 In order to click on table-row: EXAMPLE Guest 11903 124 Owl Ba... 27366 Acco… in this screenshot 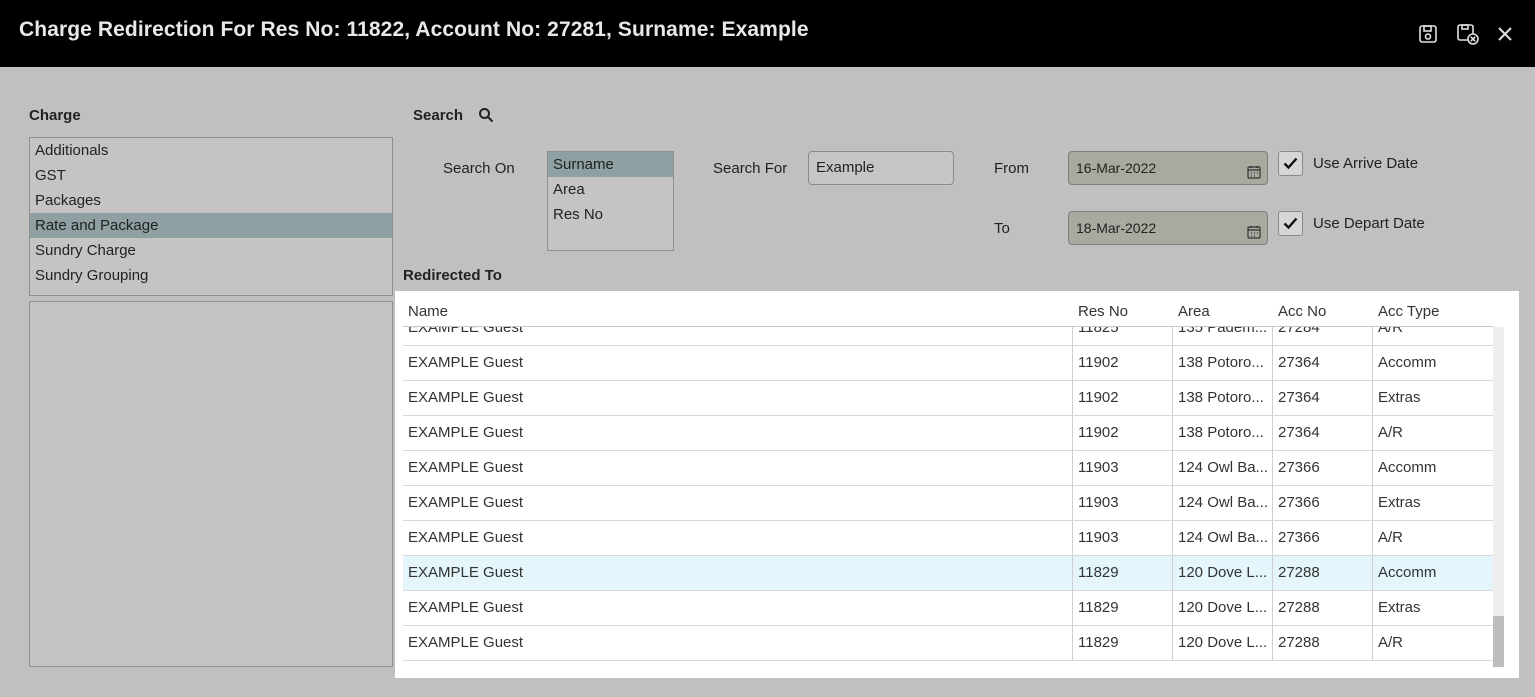, I will do `click(948, 468)`.